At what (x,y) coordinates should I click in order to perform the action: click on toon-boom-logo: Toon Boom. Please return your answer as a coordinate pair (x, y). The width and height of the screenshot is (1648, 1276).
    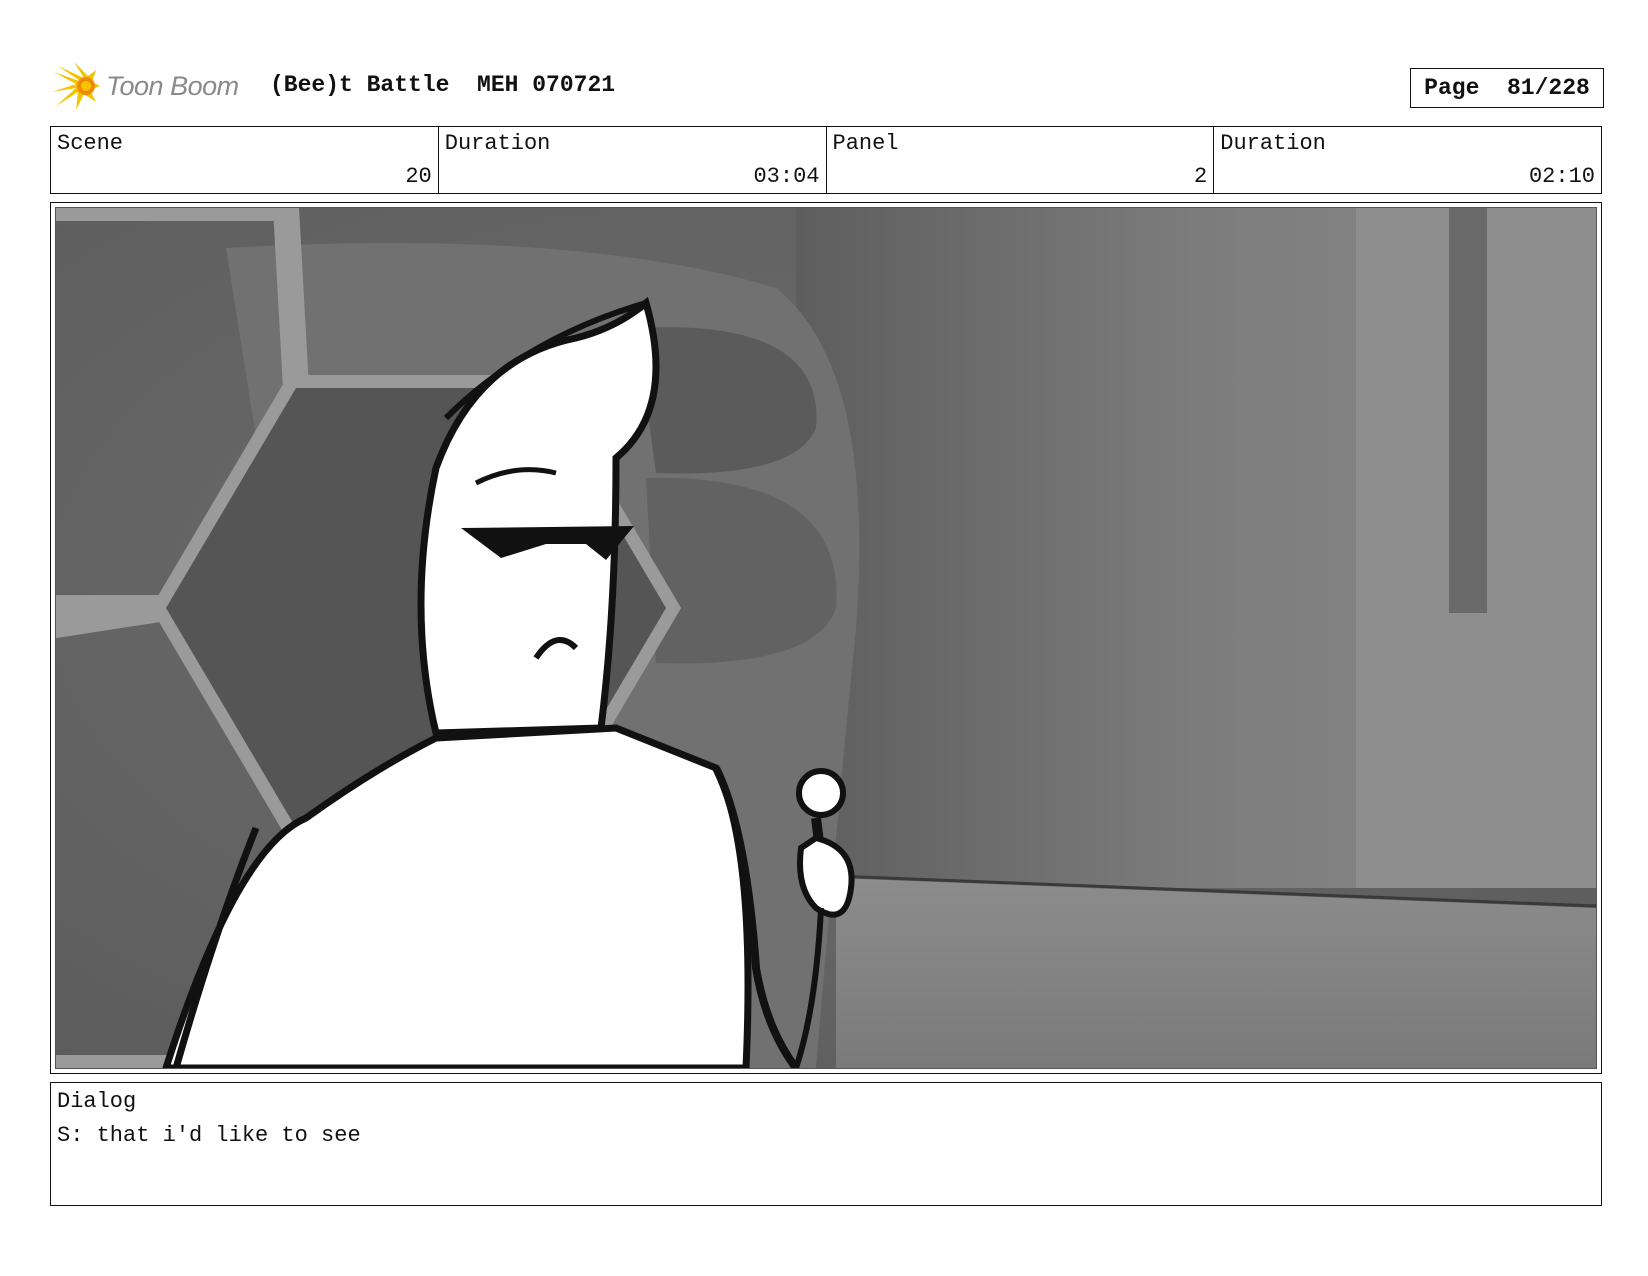
    Looking at the image, I should click on (145, 86).